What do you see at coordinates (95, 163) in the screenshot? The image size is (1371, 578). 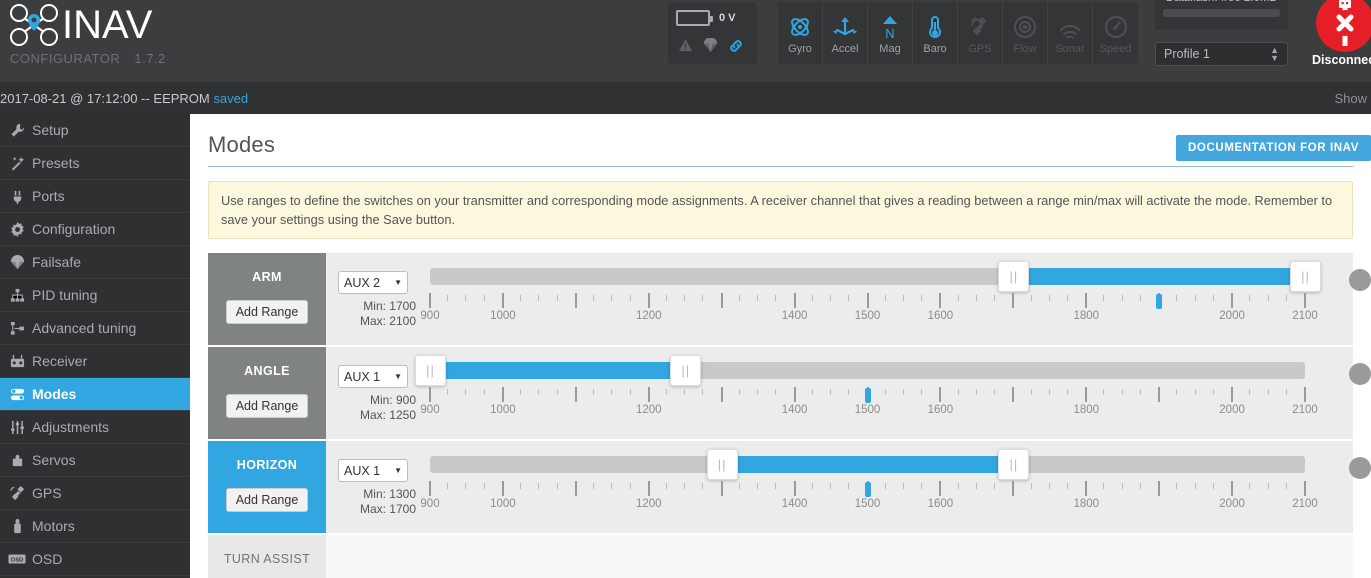 I see `sidebar-item-presets: Presets` at bounding box center [95, 163].